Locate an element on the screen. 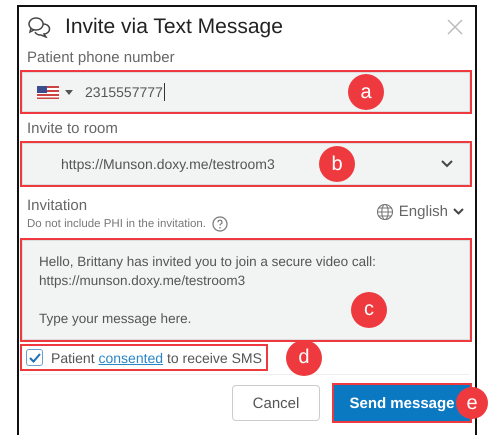 This screenshot has width=492, height=435. phone-input-field: 2315557777 a is located at coordinates (246, 92).